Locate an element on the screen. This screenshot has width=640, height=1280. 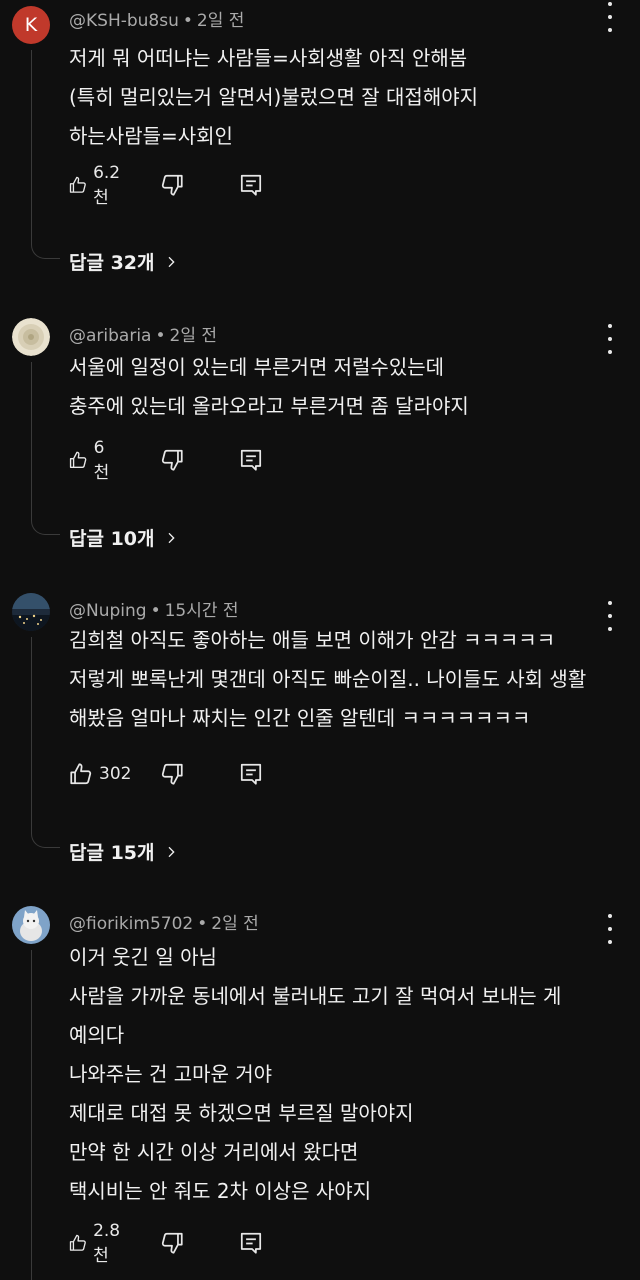
comment-line: 만약 한 시간 이상 거리에서 왔다면 is located at coordinates (214, 1152).